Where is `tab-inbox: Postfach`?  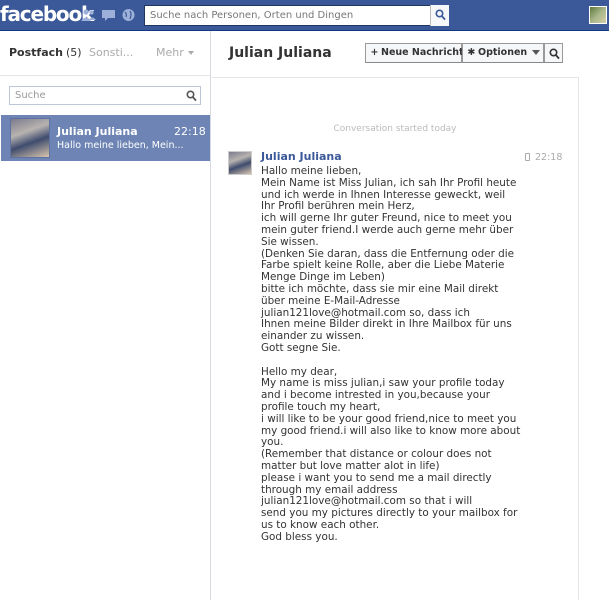 tab-inbox: Postfach is located at coordinates (36, 52).